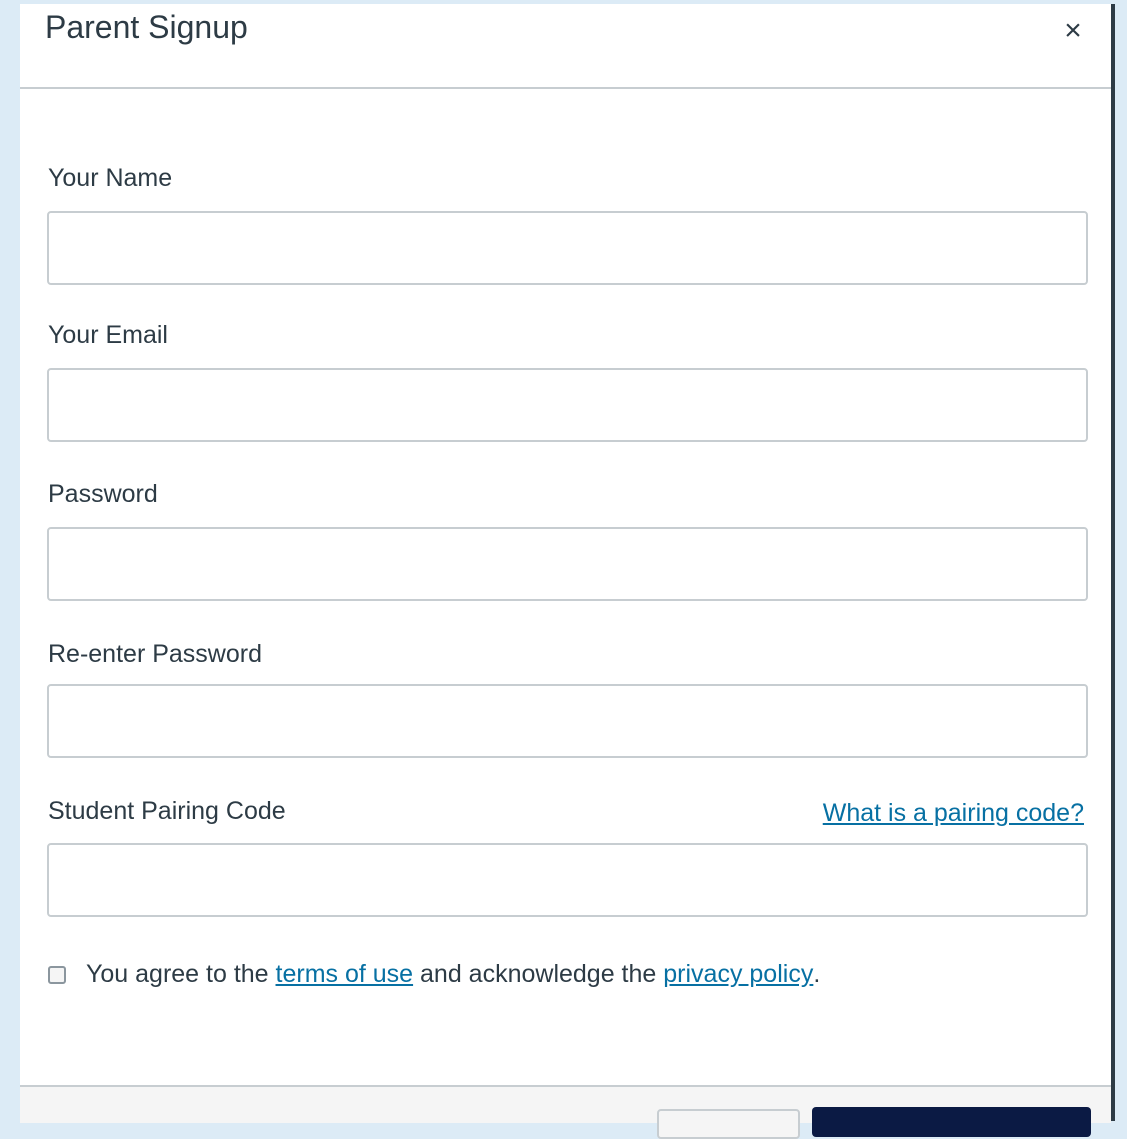 The image size is (1127, 1139). I want to click on pairing-code-input, so click(567, 880).